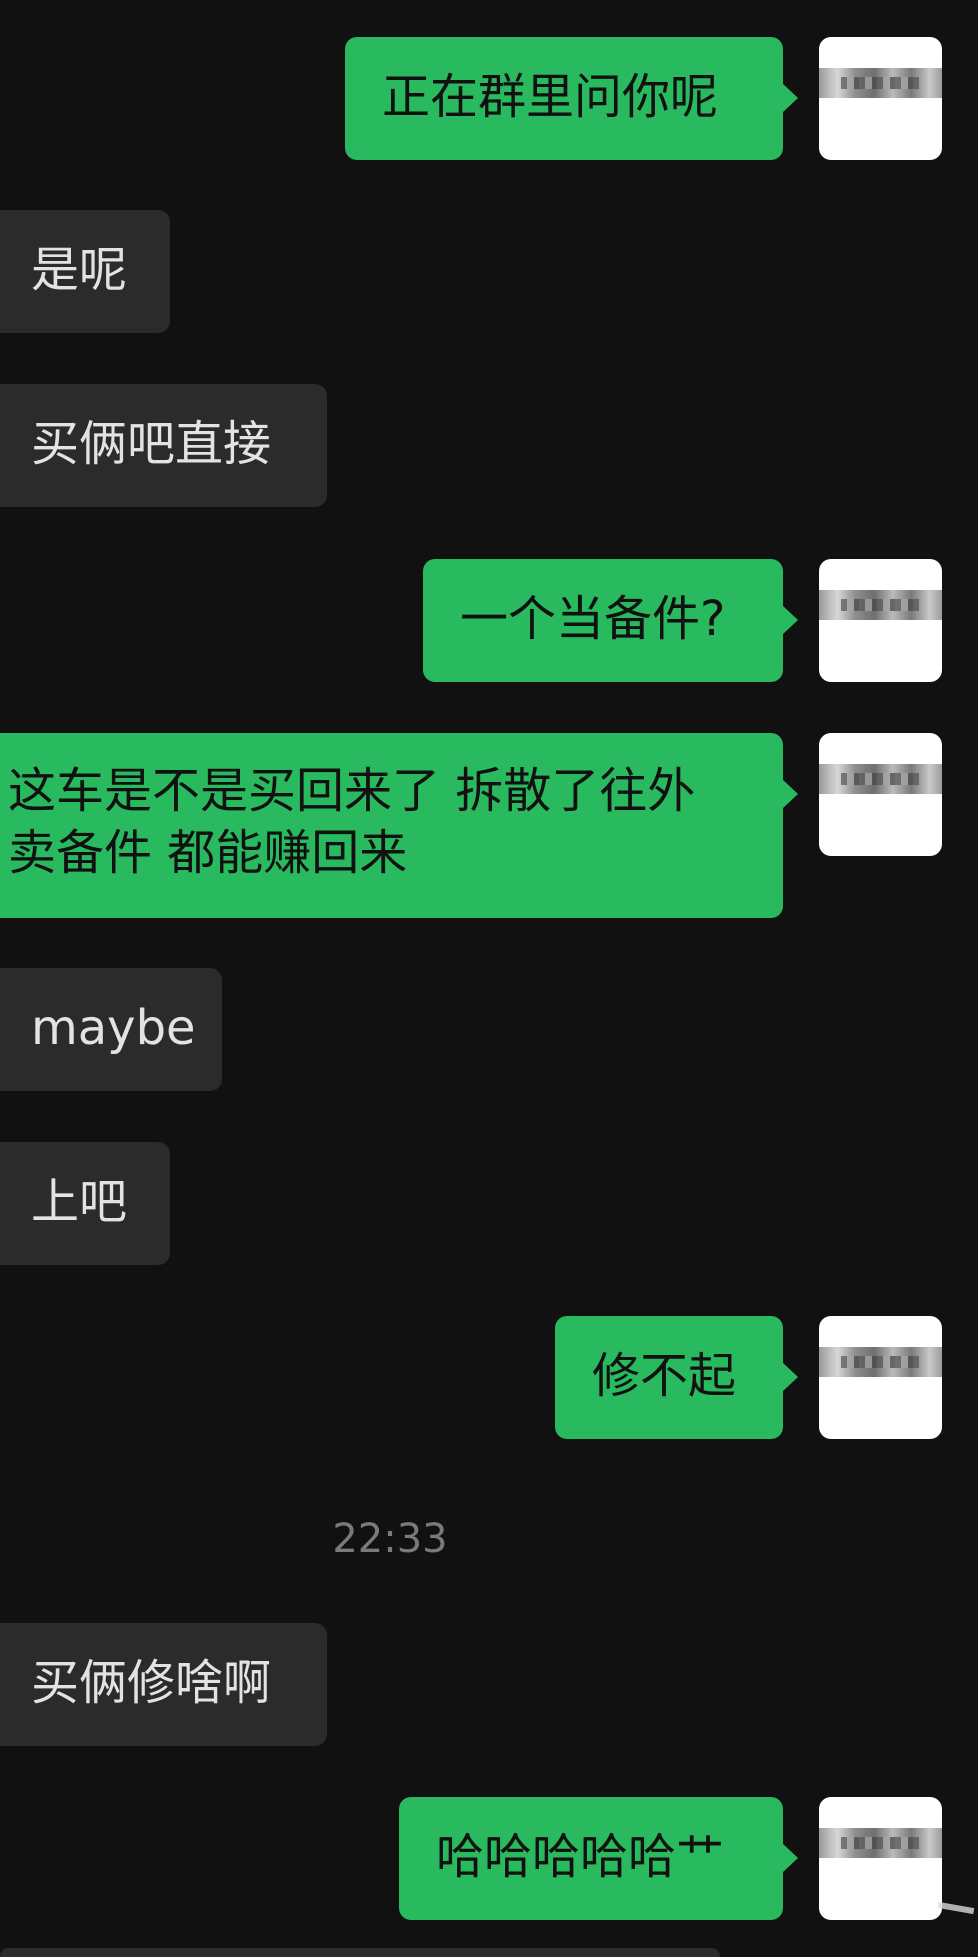 Image resolution: width=978 pixels, height=1957 pixels. Describe the element at coordinates (151, 444) in the screenshot. I see `message-text: 买俩吧直接` at that location.